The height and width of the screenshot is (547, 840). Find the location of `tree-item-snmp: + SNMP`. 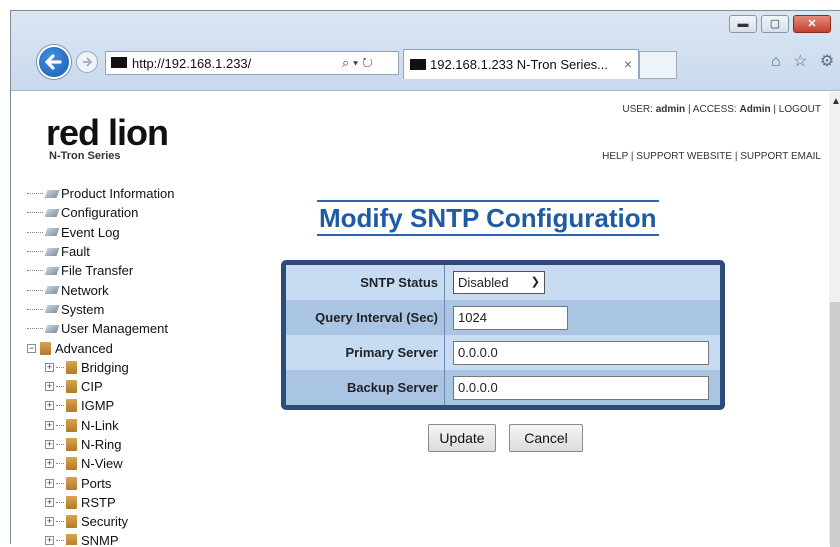

tree-item-snmp: + SNMP is located at coordinates (100, 538).